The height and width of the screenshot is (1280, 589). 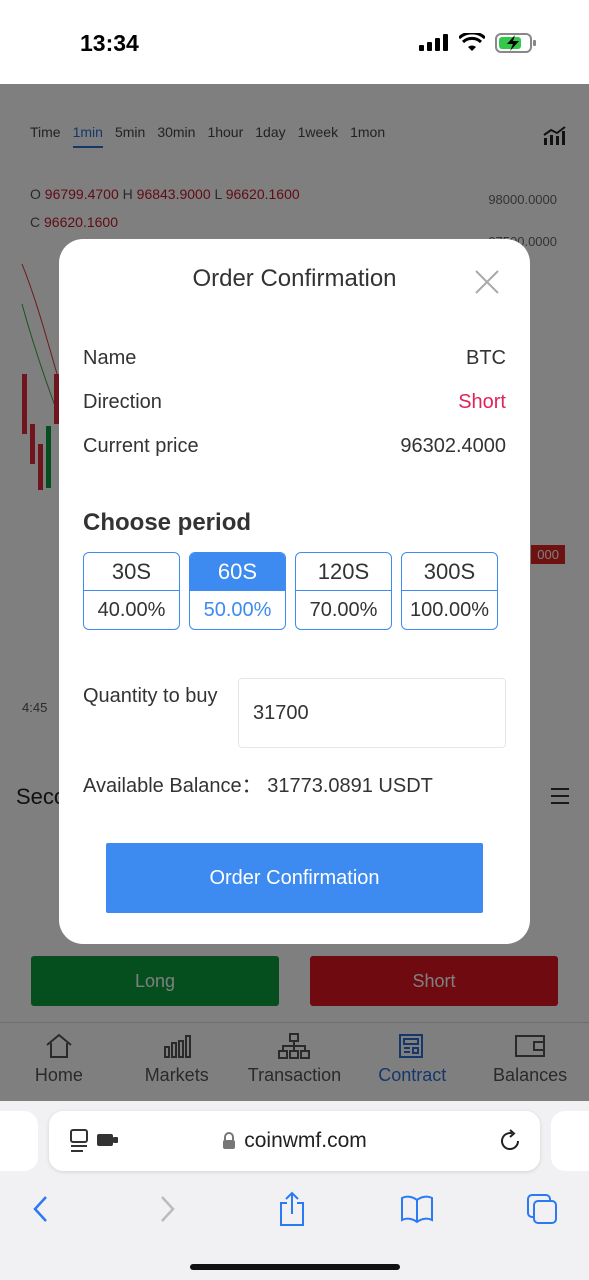 What do you see at coordinates (294, 1230) in the screenshot?
I see `browser-toolbar` at bounding box center [294, 1230].